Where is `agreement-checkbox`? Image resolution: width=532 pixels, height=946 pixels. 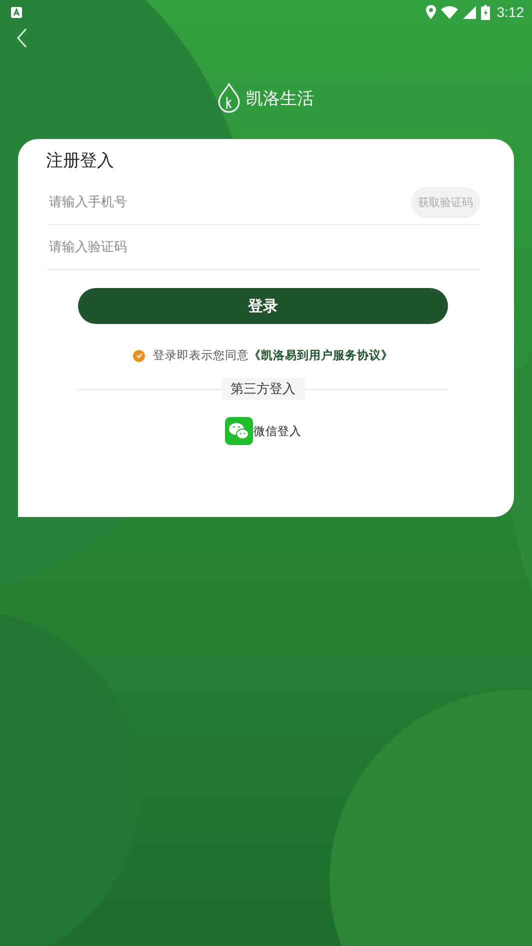
agreement-checkbox is located at coordinates (139, 356).